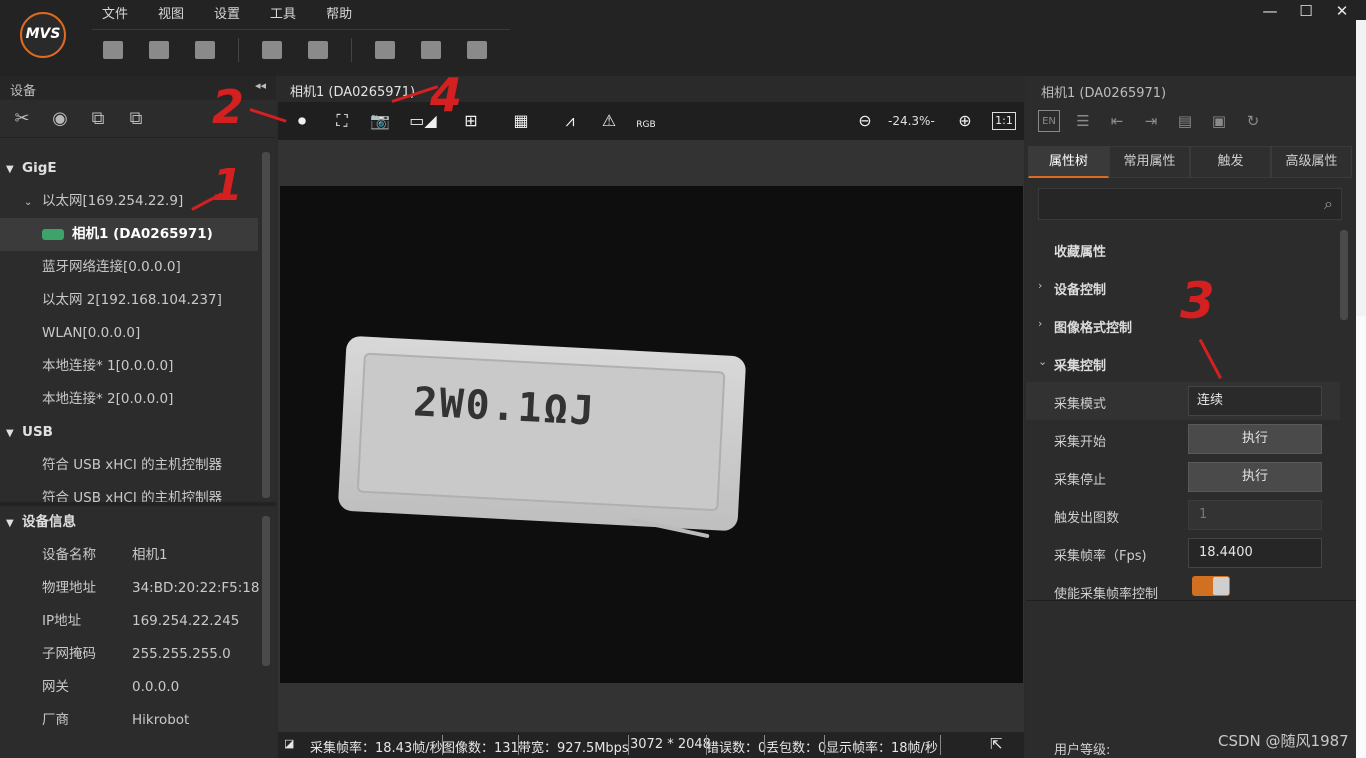  Describe the element at coordinates (227, 185) in the screenshot. I see `annotation-1: 1` at that location.